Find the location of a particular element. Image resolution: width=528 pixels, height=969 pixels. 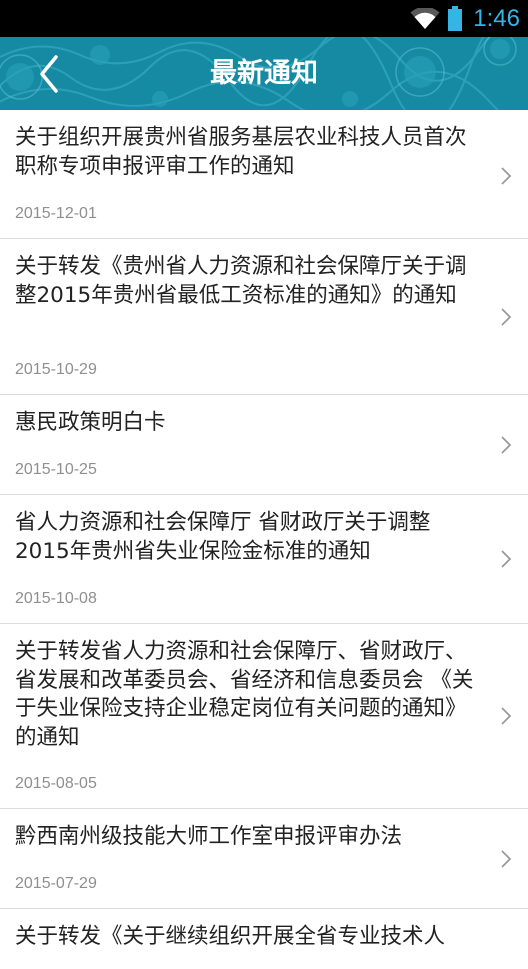

notice-date: 2015-07-29 is located at coordinates (56, 883).